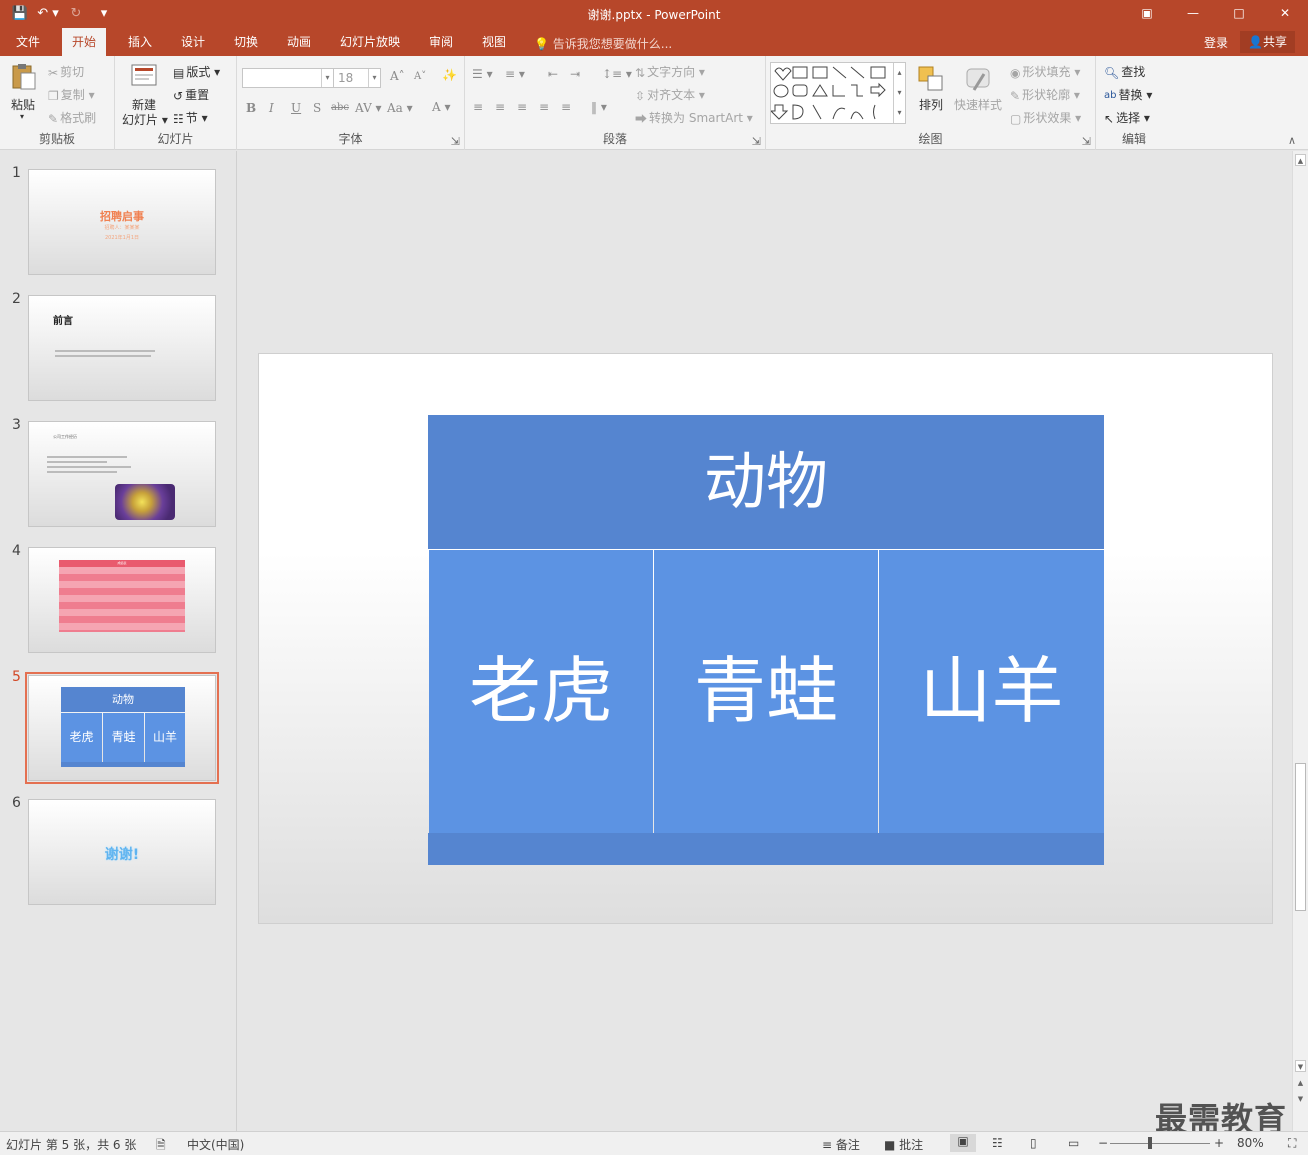 Image resolution: width=1308 pixels, height=1155 pixels. I want to click on slide-thumbnail-5: 动物 老虎 青蛙 山羊, so click(122, 728).